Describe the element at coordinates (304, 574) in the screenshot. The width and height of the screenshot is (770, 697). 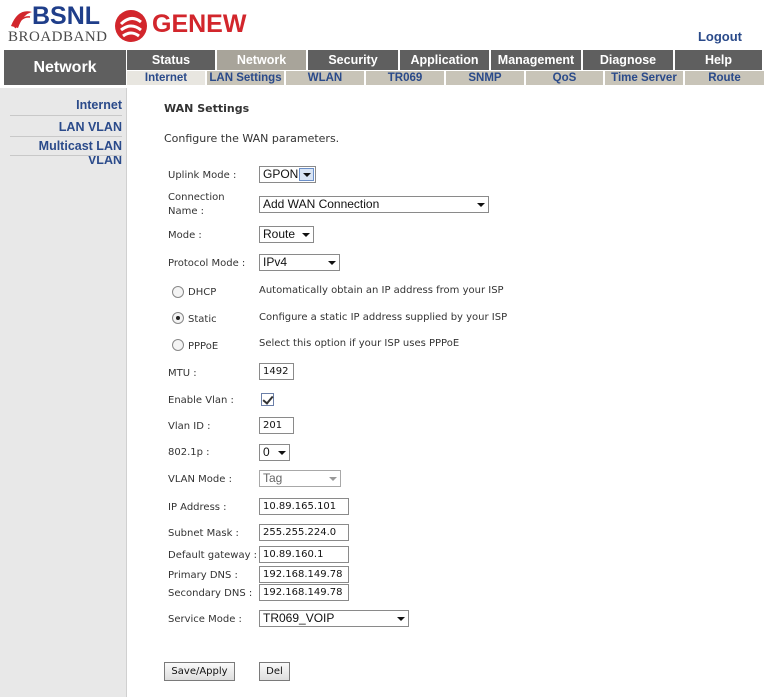
I see `primary-dns-field: 192.168.149.78` at that location.